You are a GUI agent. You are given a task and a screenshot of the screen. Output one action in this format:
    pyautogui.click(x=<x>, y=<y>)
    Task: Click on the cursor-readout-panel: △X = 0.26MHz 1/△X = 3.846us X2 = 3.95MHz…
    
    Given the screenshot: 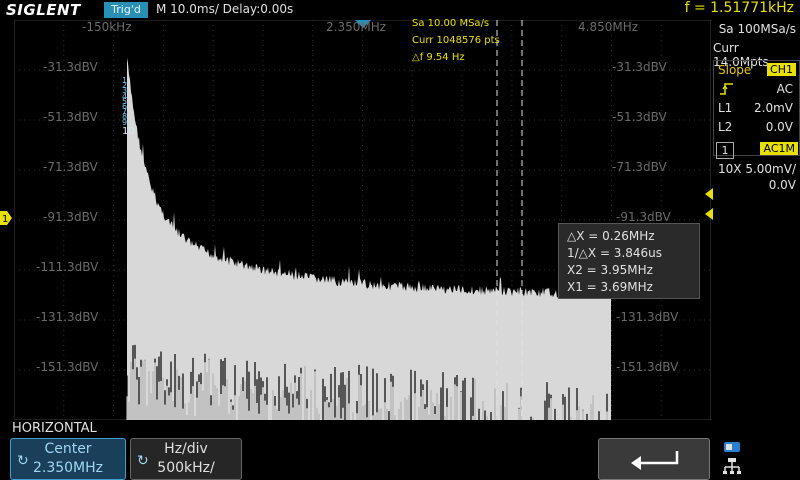 What is the action you would take?
    pyautogui.click(x=629, y=261)
    